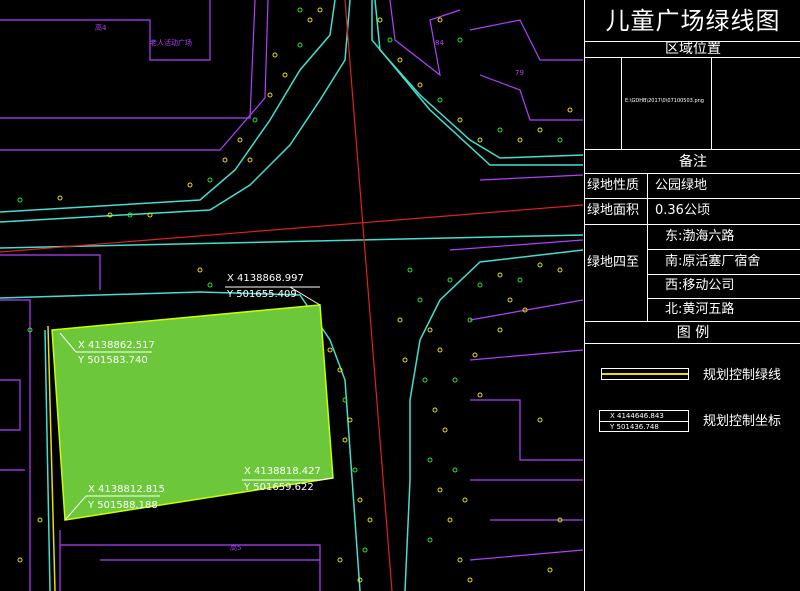 This screenshot has height=591, width=800. What do you see at coordinates (742, 421) in the screenshot?
I see `legend-coord-label: 规划控制坐标` at bounding box center [742, 421].